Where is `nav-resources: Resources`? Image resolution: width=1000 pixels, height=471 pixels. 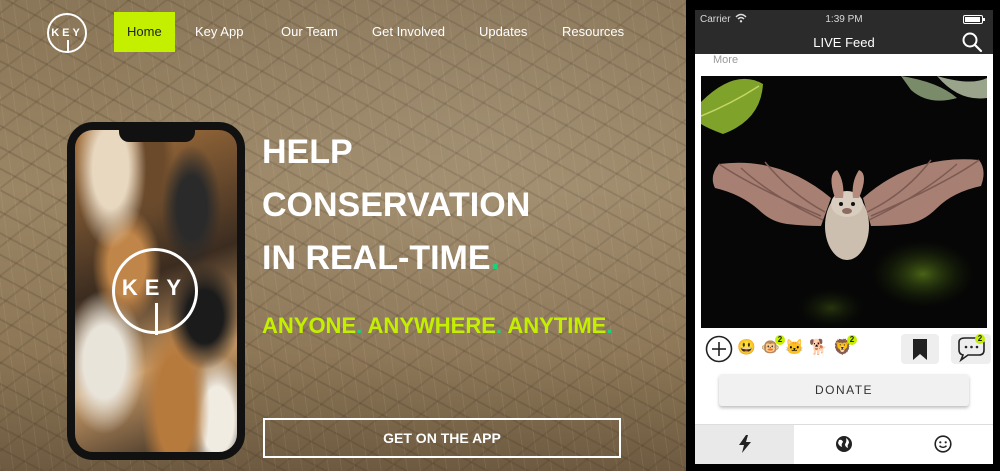 nav-resources: Resources is located at coordinates (593, 32).